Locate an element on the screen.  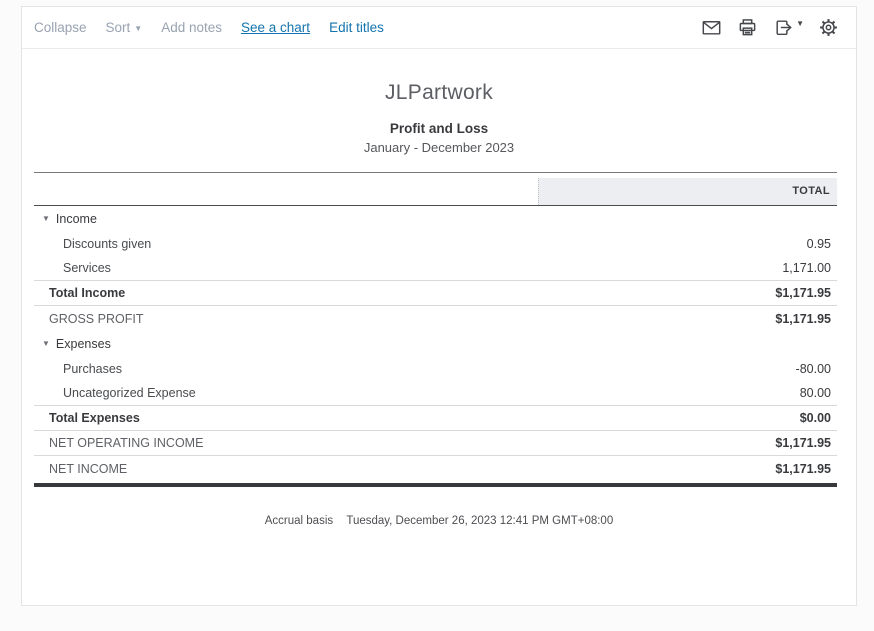
add-notes-button: Add notes is located at coordinates (191, 27).